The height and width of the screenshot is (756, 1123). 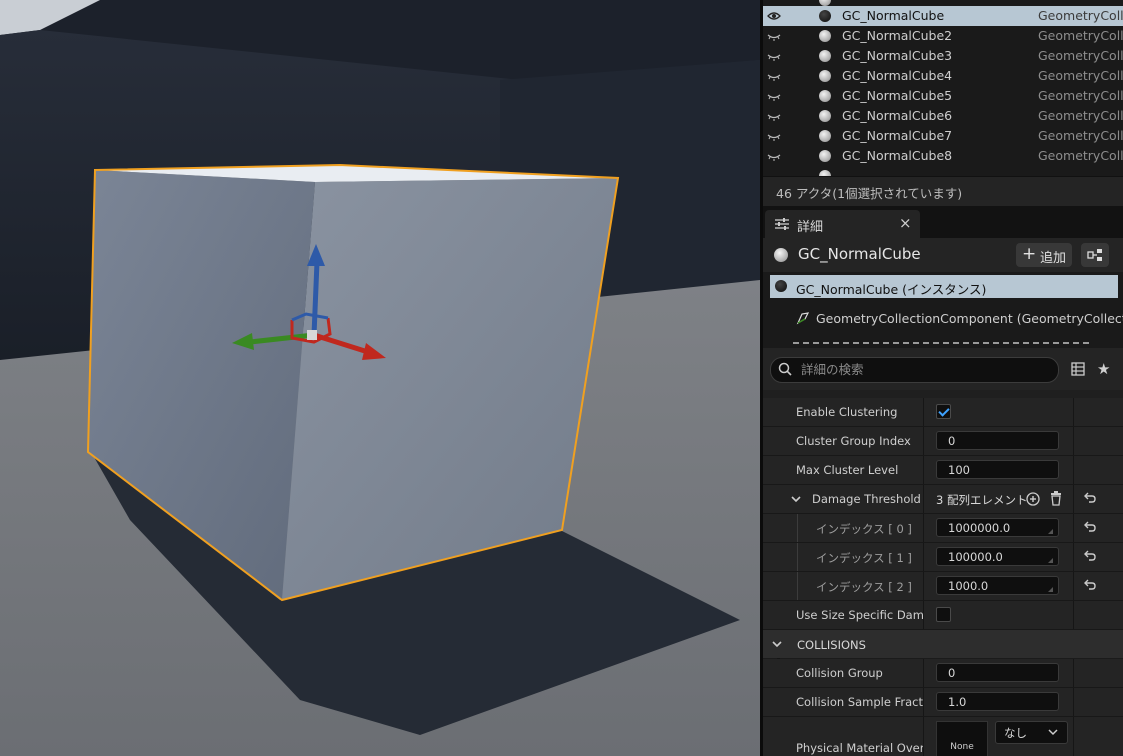 What do you see at coordinates (1033, 499) in the screenshot?
I see `plus-circle-icon` at bounding box center [1033, 499].